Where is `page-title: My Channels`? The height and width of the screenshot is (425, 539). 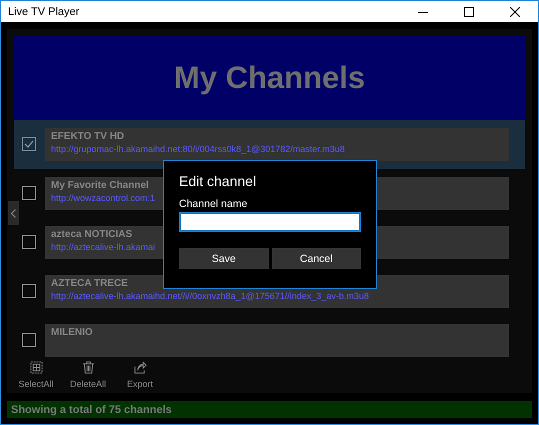 page-title: My Channels is located at coordinates (270, 78).